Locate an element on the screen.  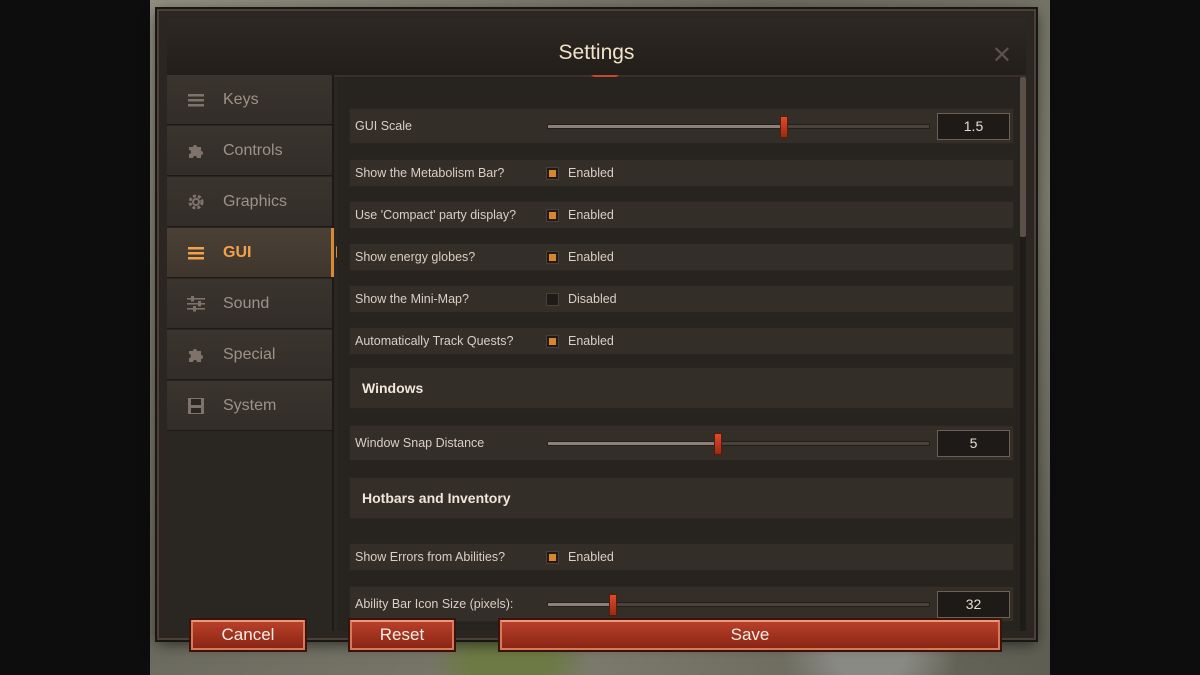
snap-distance-value: 5 is located at coordinates (973, 443).